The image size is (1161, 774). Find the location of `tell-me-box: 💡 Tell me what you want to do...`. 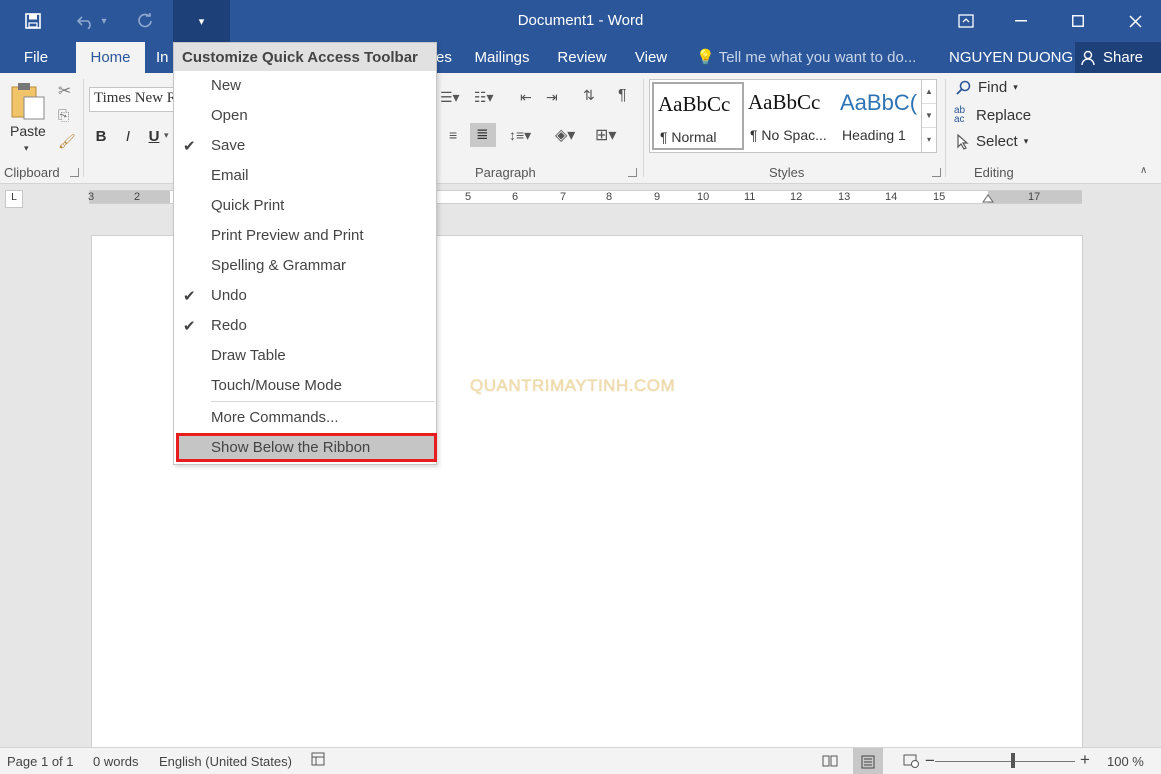

tell-me-box: 💡 Tell me what you want to do... is located at coordinates (806, 57).